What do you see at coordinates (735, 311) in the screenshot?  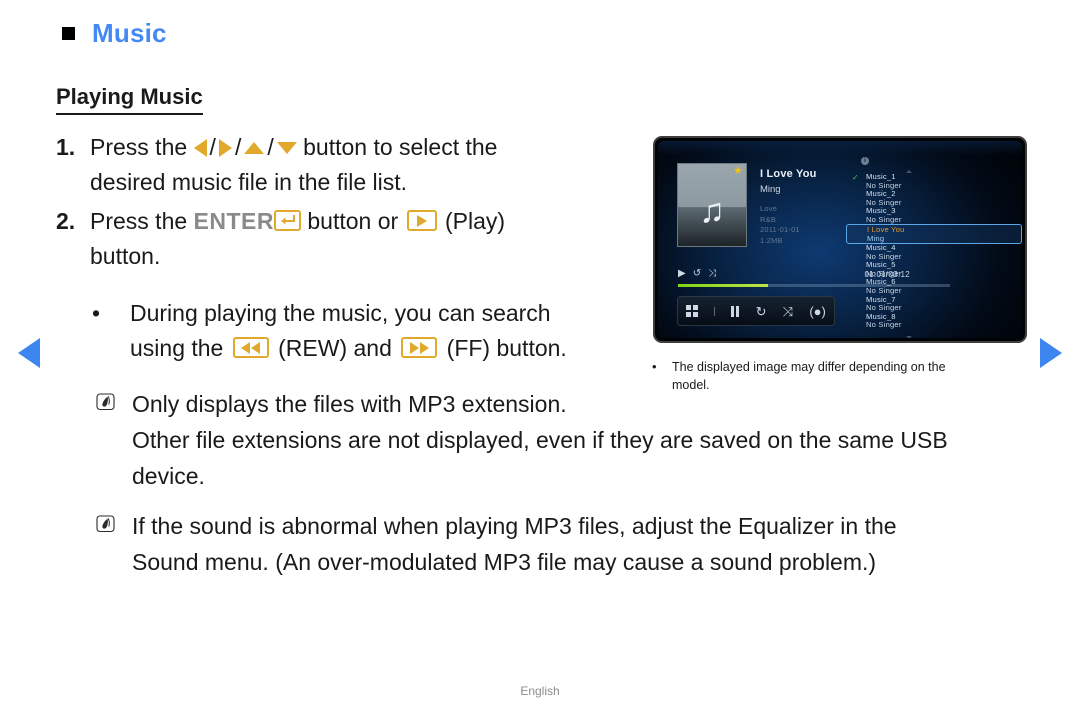 I see `pause-icon` at bounding box center [735, 311].